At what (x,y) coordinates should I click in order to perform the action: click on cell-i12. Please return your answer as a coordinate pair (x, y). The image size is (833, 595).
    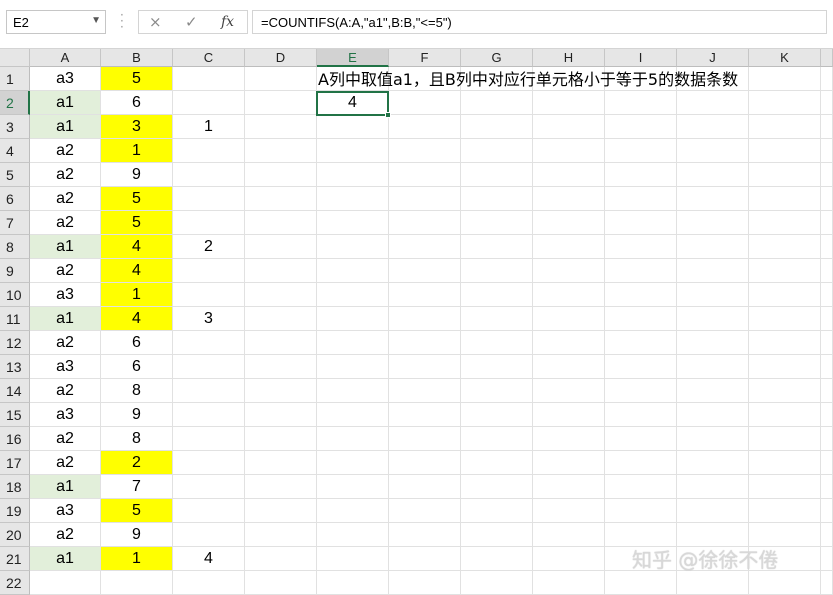
    Looking at the image, I should click on (641, 343).